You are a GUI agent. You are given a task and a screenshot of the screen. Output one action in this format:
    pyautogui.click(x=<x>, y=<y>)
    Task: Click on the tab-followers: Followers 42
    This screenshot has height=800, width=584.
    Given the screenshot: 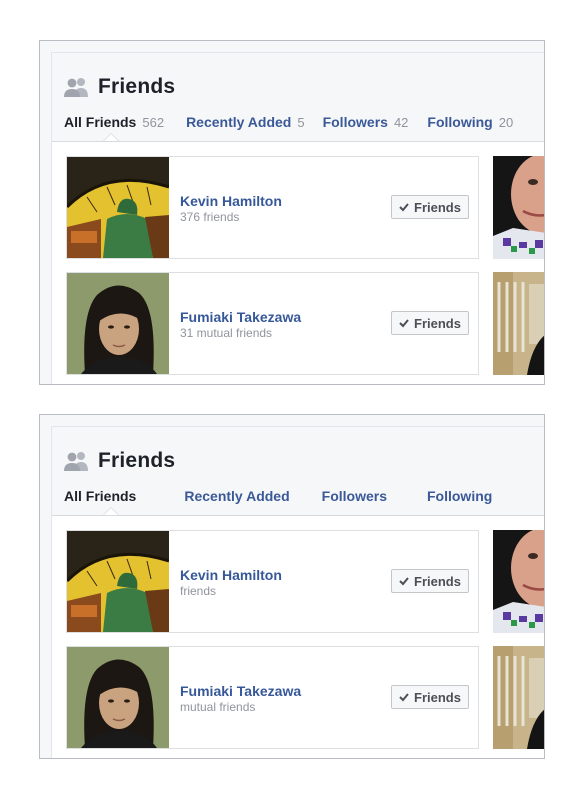 What is the action you would take?
    pyautogui.click(x=366, y=122)
    